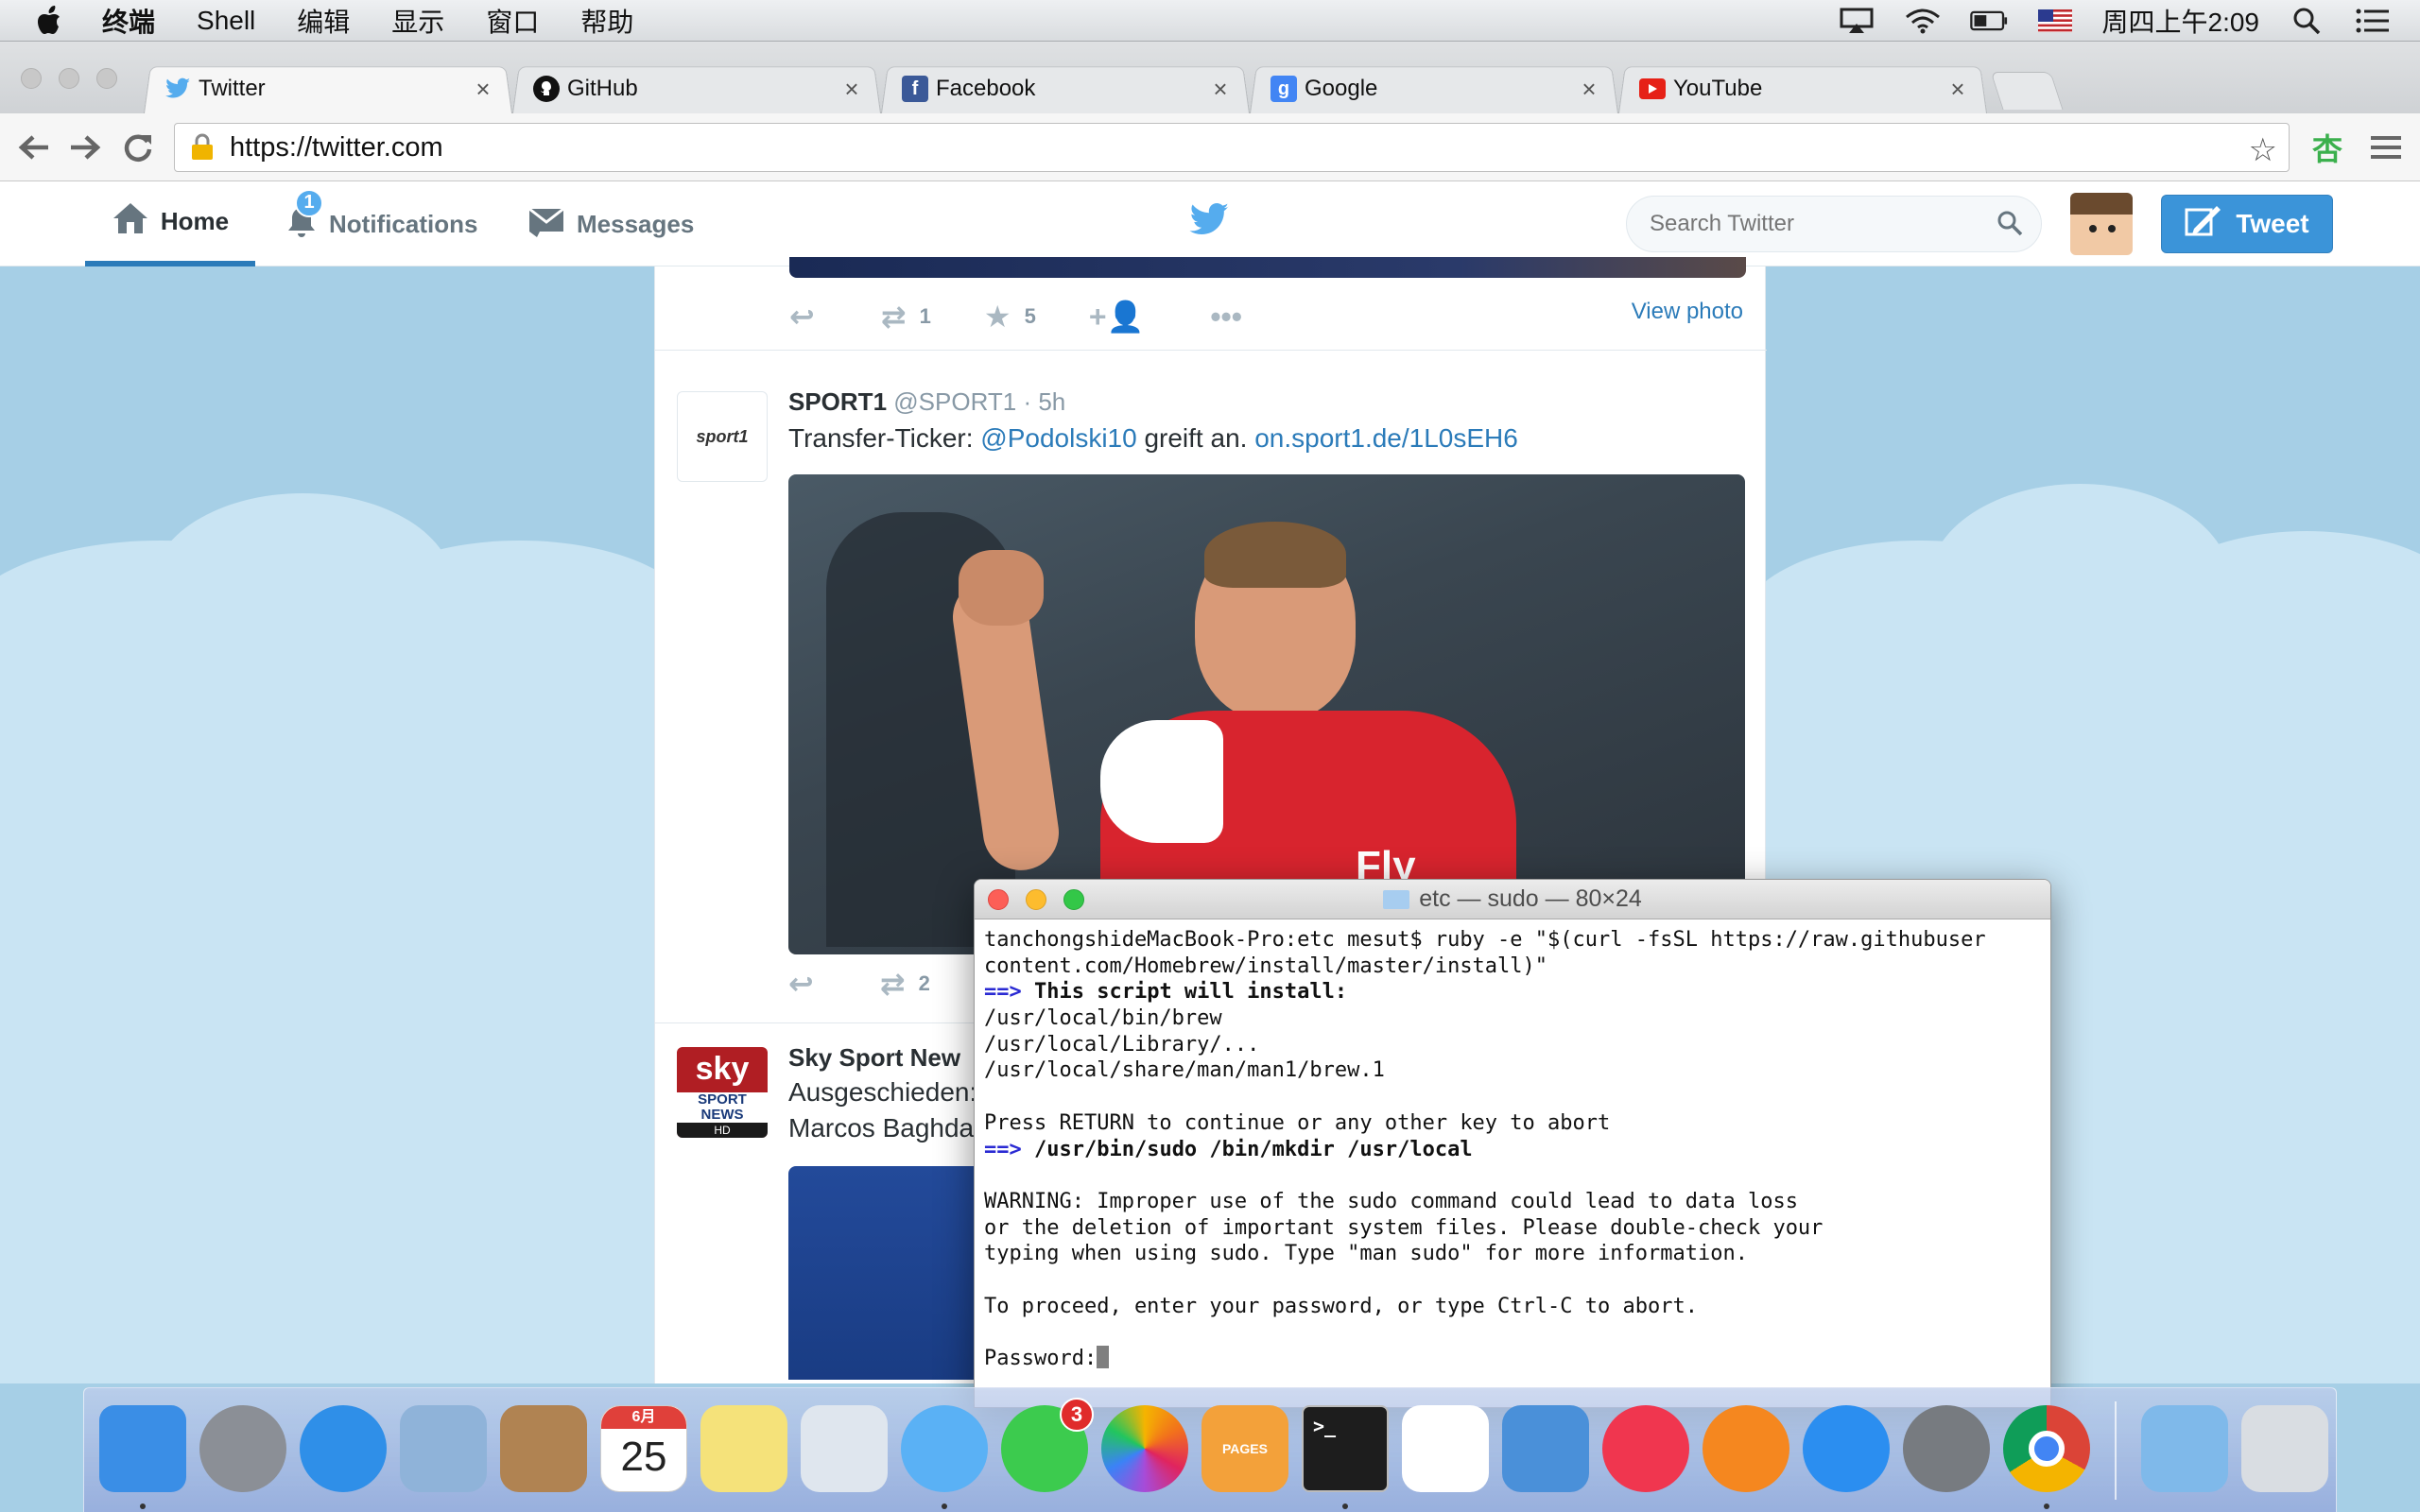 The image size is (2420, 1512). Describe the element at coordinates (1232, 147) in the screenshot. I see `address-bar: https://twitter.com ☆` at that location.